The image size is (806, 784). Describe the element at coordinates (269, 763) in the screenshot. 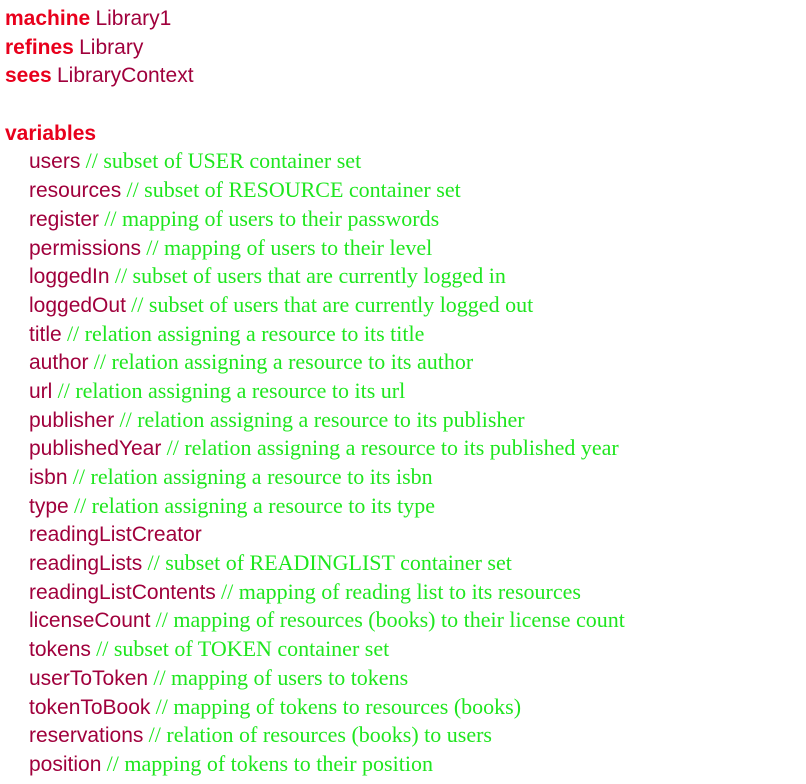

I see `variable-comment: // mapping of tokens to their position` at that location.